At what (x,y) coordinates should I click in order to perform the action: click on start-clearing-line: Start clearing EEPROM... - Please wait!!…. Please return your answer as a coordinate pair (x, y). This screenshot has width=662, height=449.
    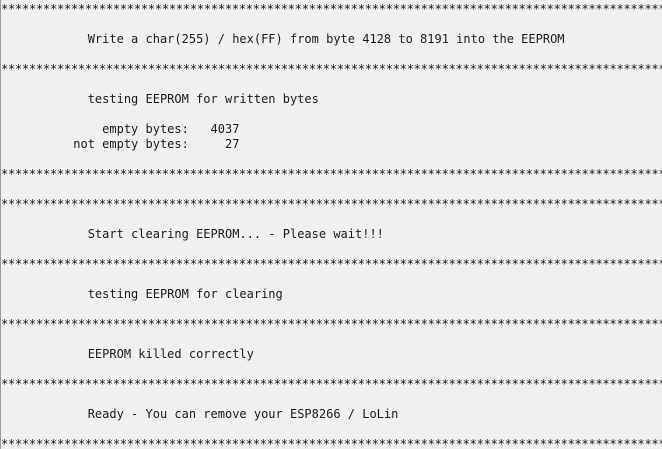
    Looking at the image, I should click on (192, 234).